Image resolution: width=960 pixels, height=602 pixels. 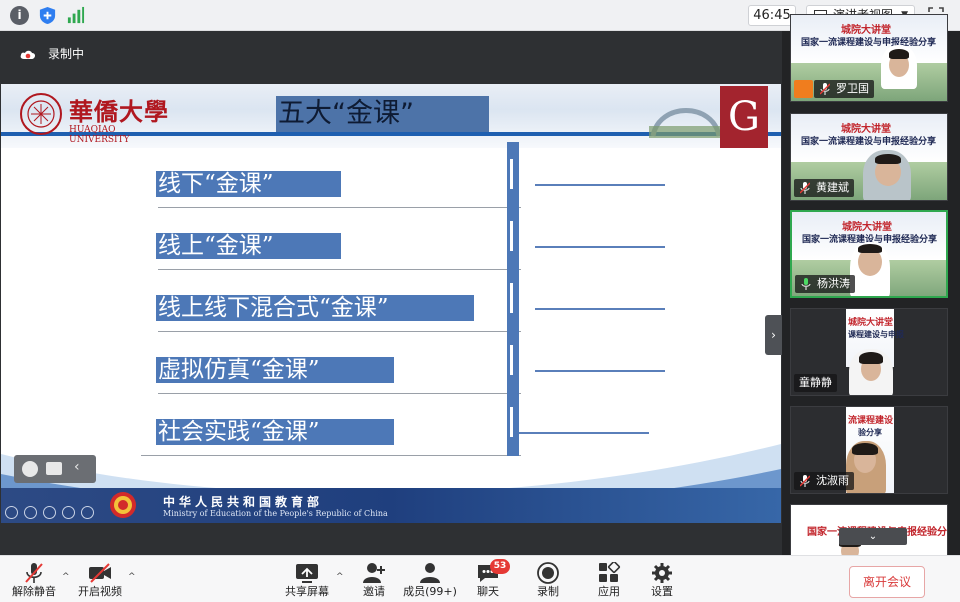 I want to click on settings-button: 设置, so click(x=662, y=580).